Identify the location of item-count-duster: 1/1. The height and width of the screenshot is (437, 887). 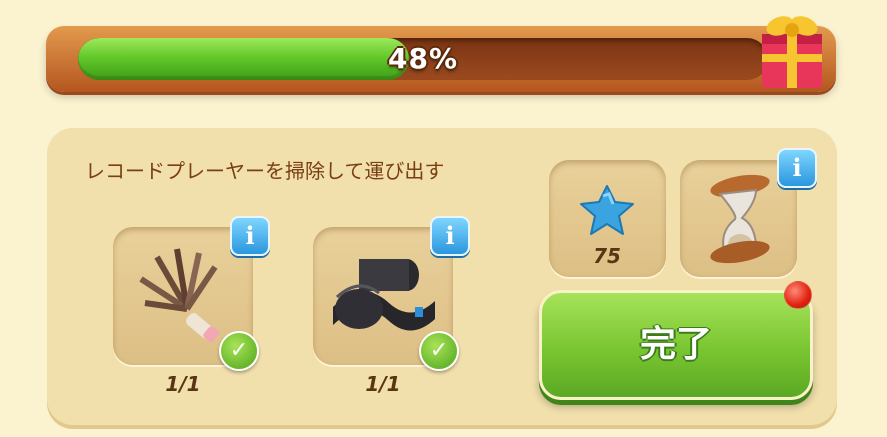
(183, 384).